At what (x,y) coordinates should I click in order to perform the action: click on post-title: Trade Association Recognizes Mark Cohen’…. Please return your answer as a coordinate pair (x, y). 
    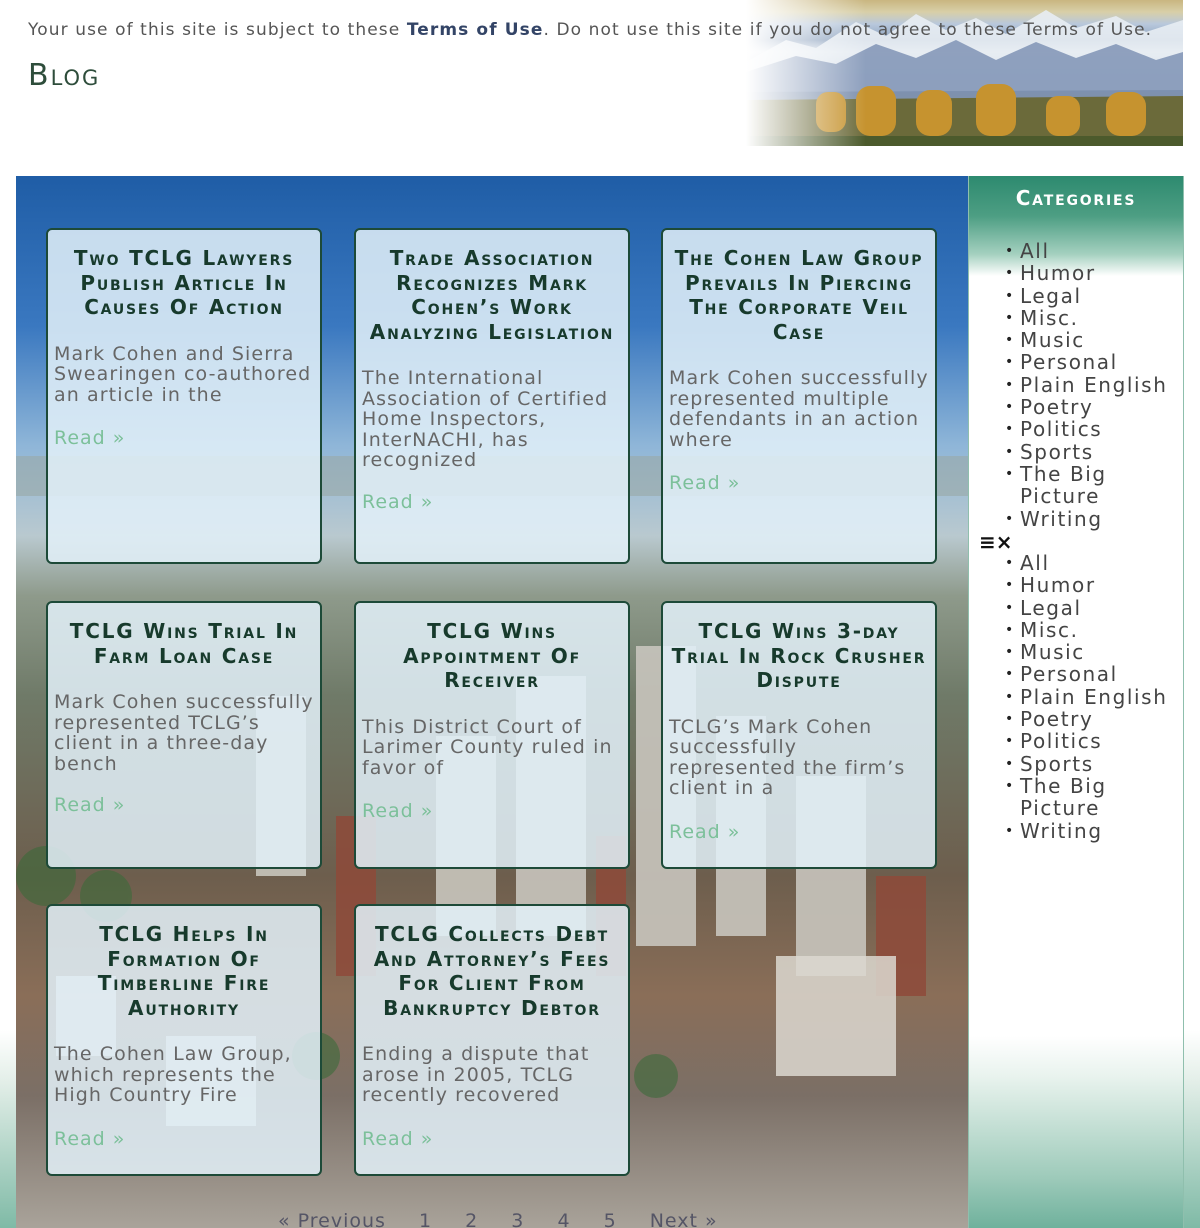
    Looking at the image, I should click on (492, 287).